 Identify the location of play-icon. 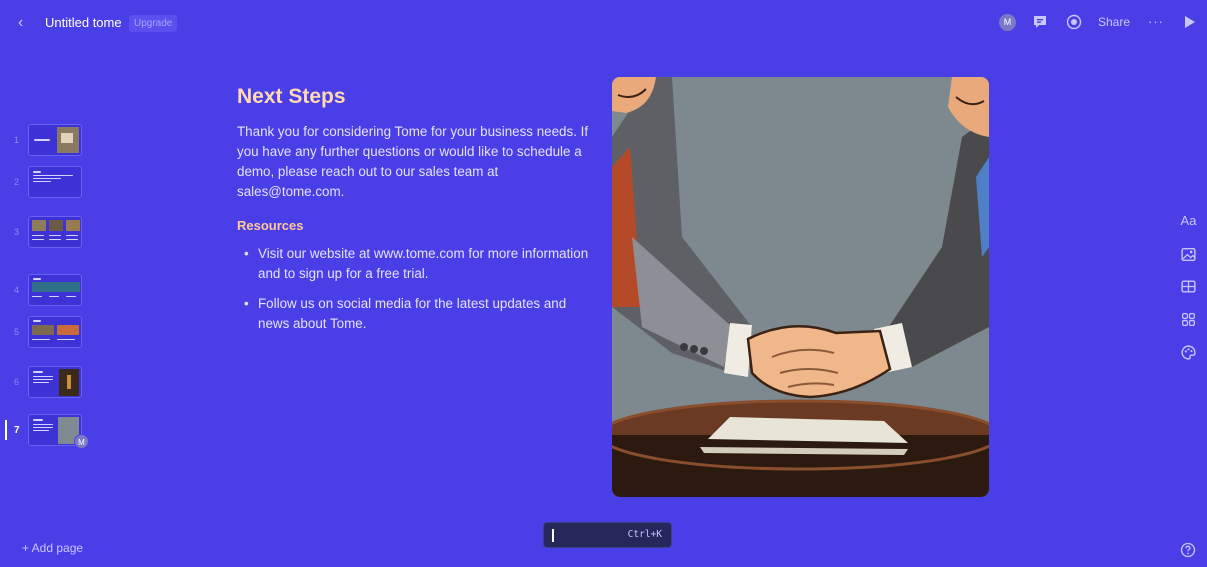
(1190, 22).